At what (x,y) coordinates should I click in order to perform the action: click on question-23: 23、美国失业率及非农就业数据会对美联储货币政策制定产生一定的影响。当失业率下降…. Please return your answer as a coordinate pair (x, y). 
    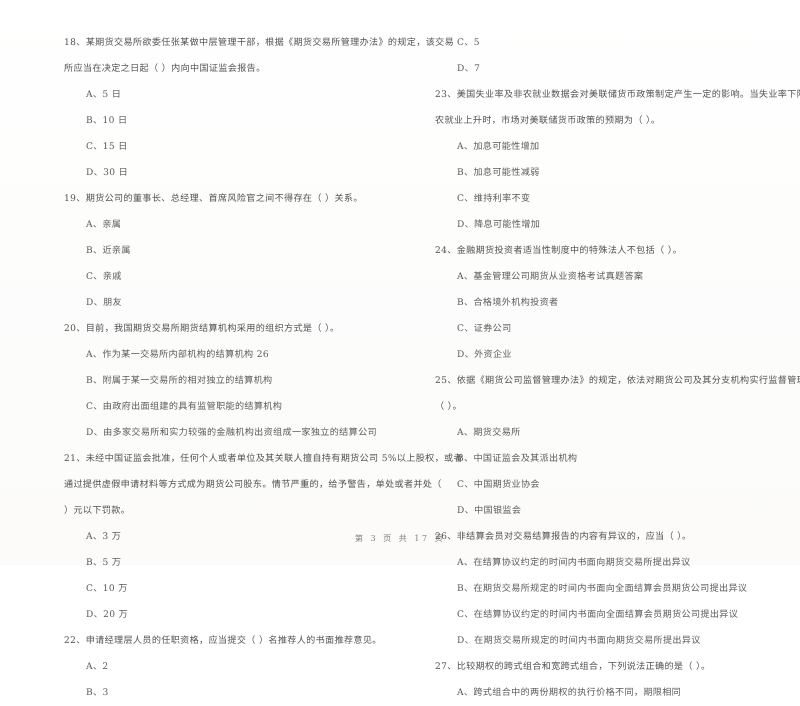
    Looking at the image, I should click on (617, 160).